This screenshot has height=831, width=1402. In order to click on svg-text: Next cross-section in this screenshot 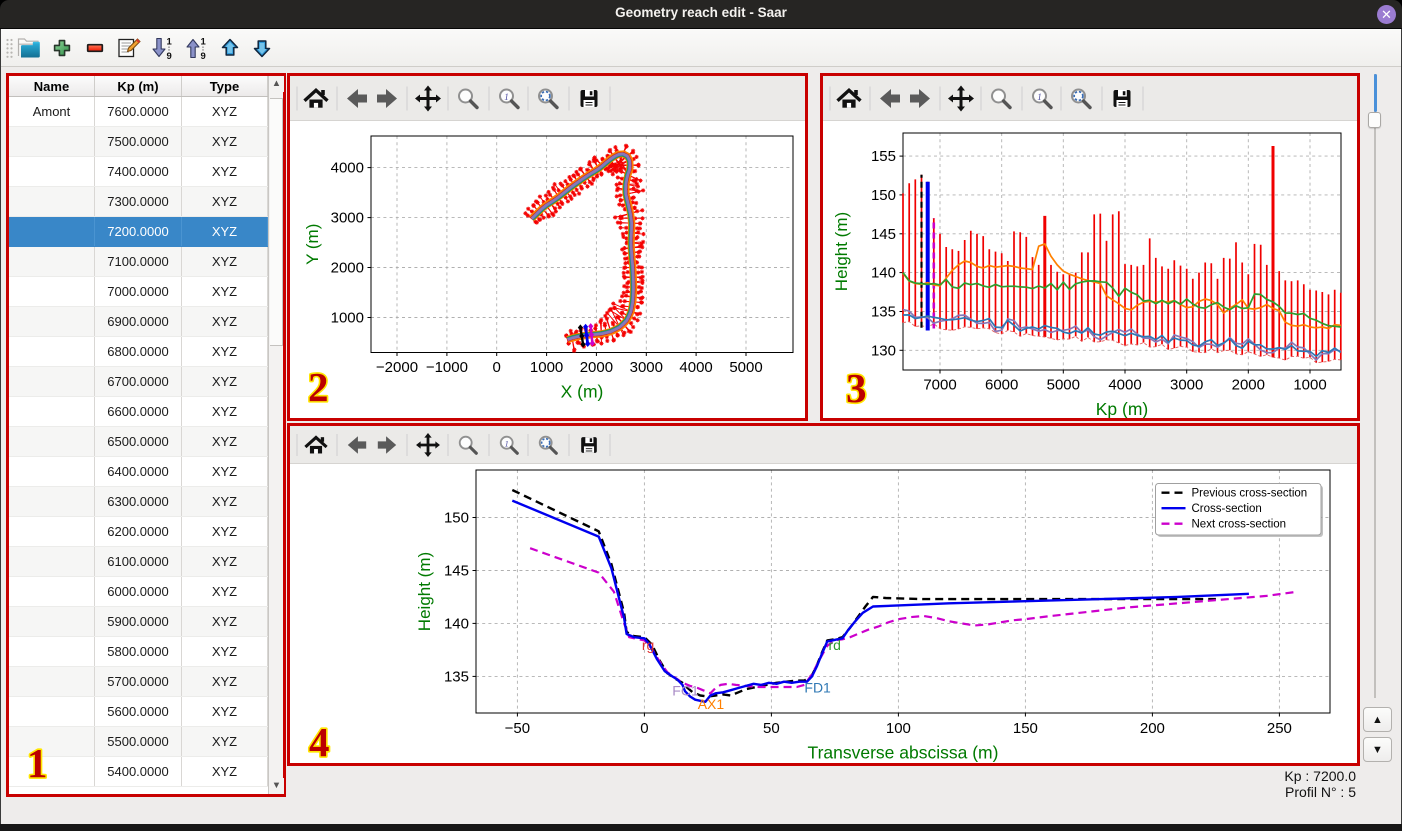, I will do `click(1239, 525)`.